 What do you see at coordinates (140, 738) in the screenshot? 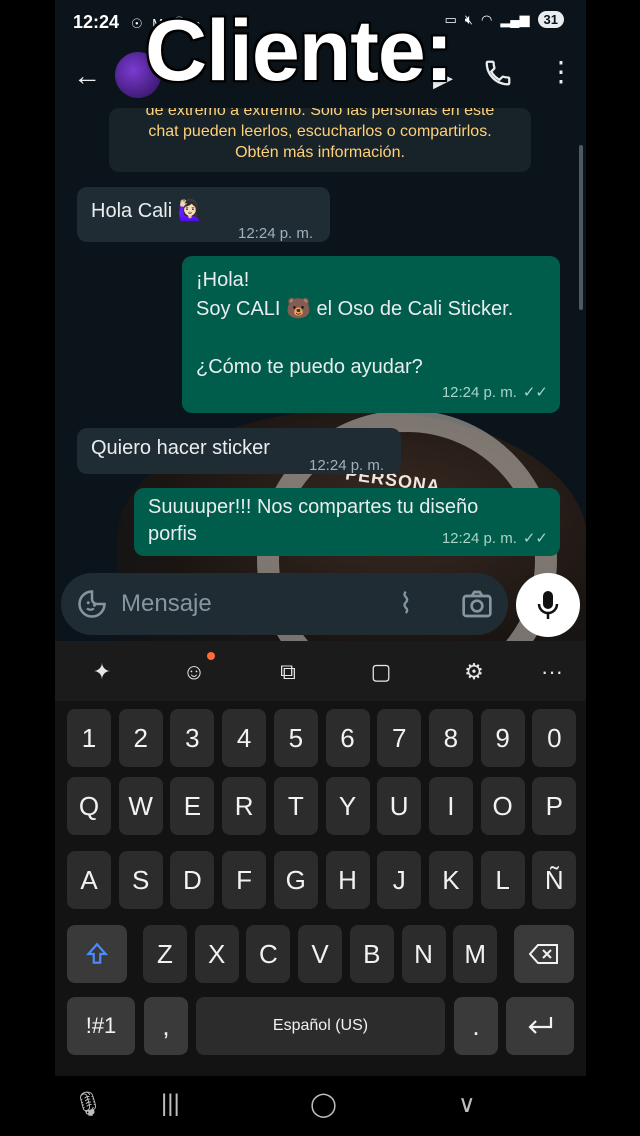
I see `key: 2` at bounding box center [140, 738].